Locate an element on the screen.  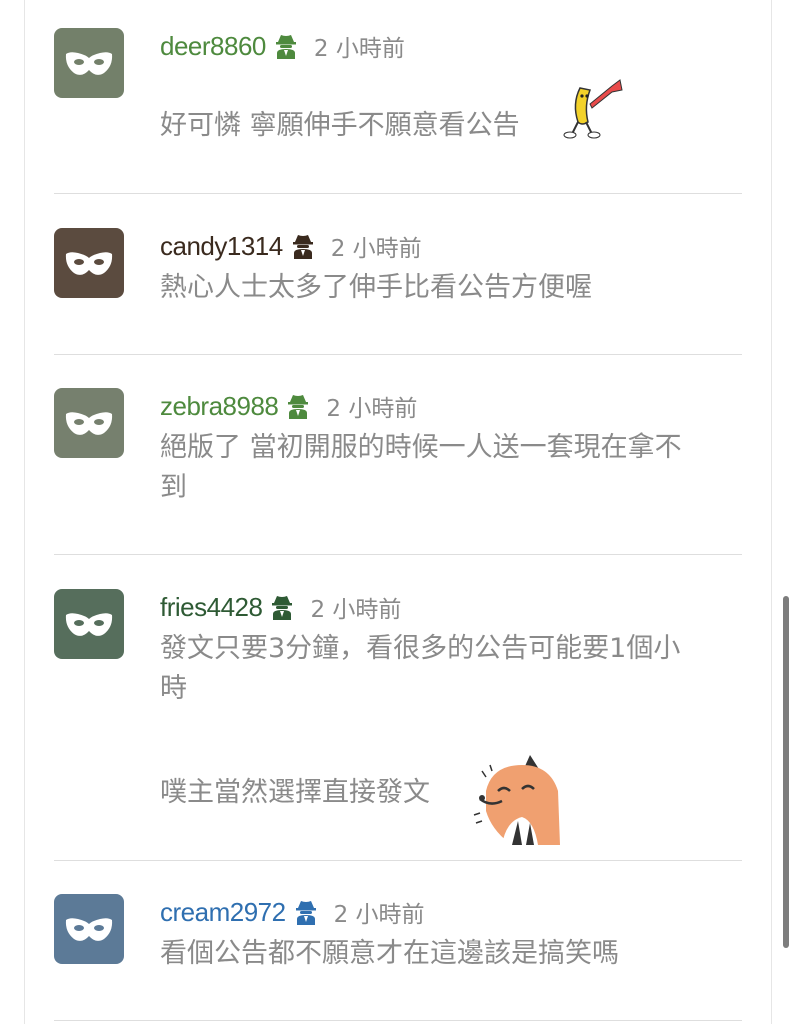
comment-text: 好可憐 寧願伸手不願意看公告 is located at coordinates (340, 125).